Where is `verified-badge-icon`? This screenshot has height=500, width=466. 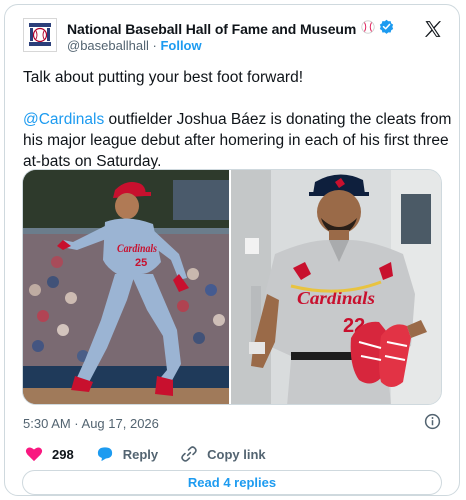 verified-badge-icon is located at coordinates (386, 29).